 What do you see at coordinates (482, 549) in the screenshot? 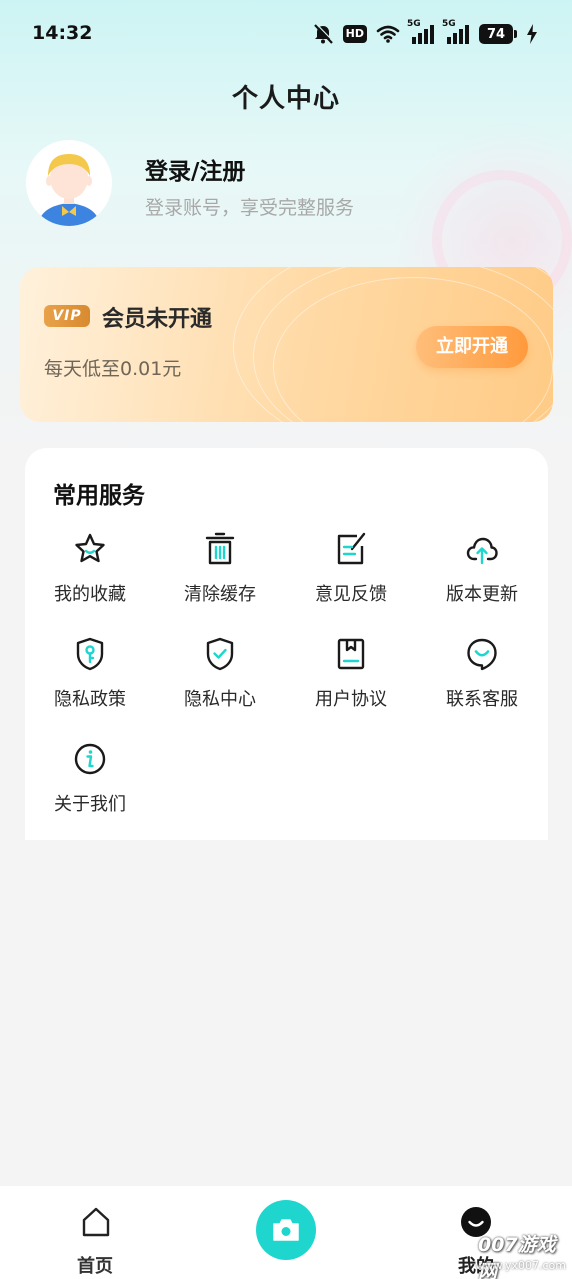
I see `cloud-upload-icon` at bounding box center [482, 549].